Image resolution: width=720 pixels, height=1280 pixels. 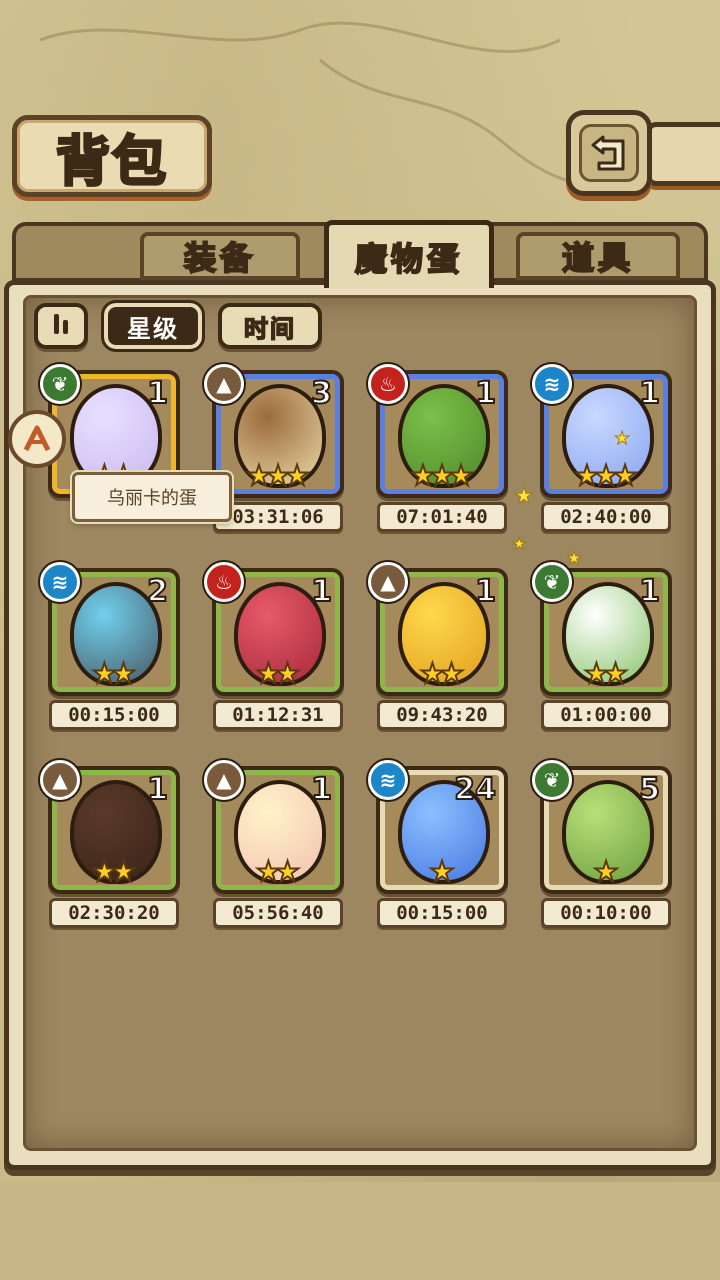 I want to click on pin-icon, so click(x=37, y=438).